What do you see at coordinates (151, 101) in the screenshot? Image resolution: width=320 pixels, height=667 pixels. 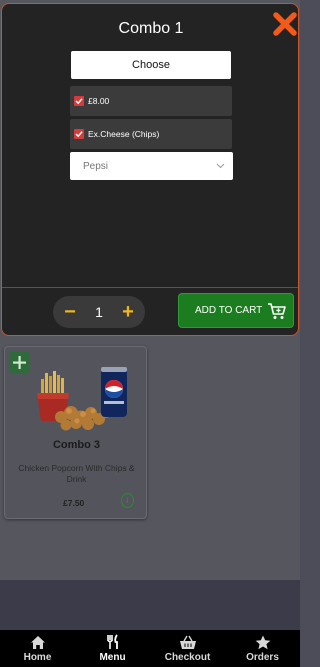 I see `option-row-price: £8.00` at bounding box center [151, 101].